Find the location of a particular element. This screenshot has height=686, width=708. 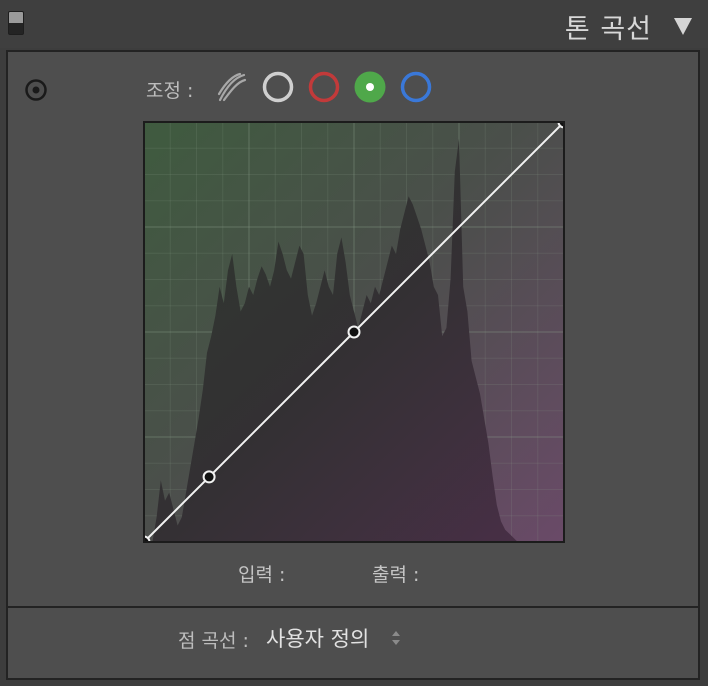

output-readout: 출력 : is located at coordinates (408, 573).